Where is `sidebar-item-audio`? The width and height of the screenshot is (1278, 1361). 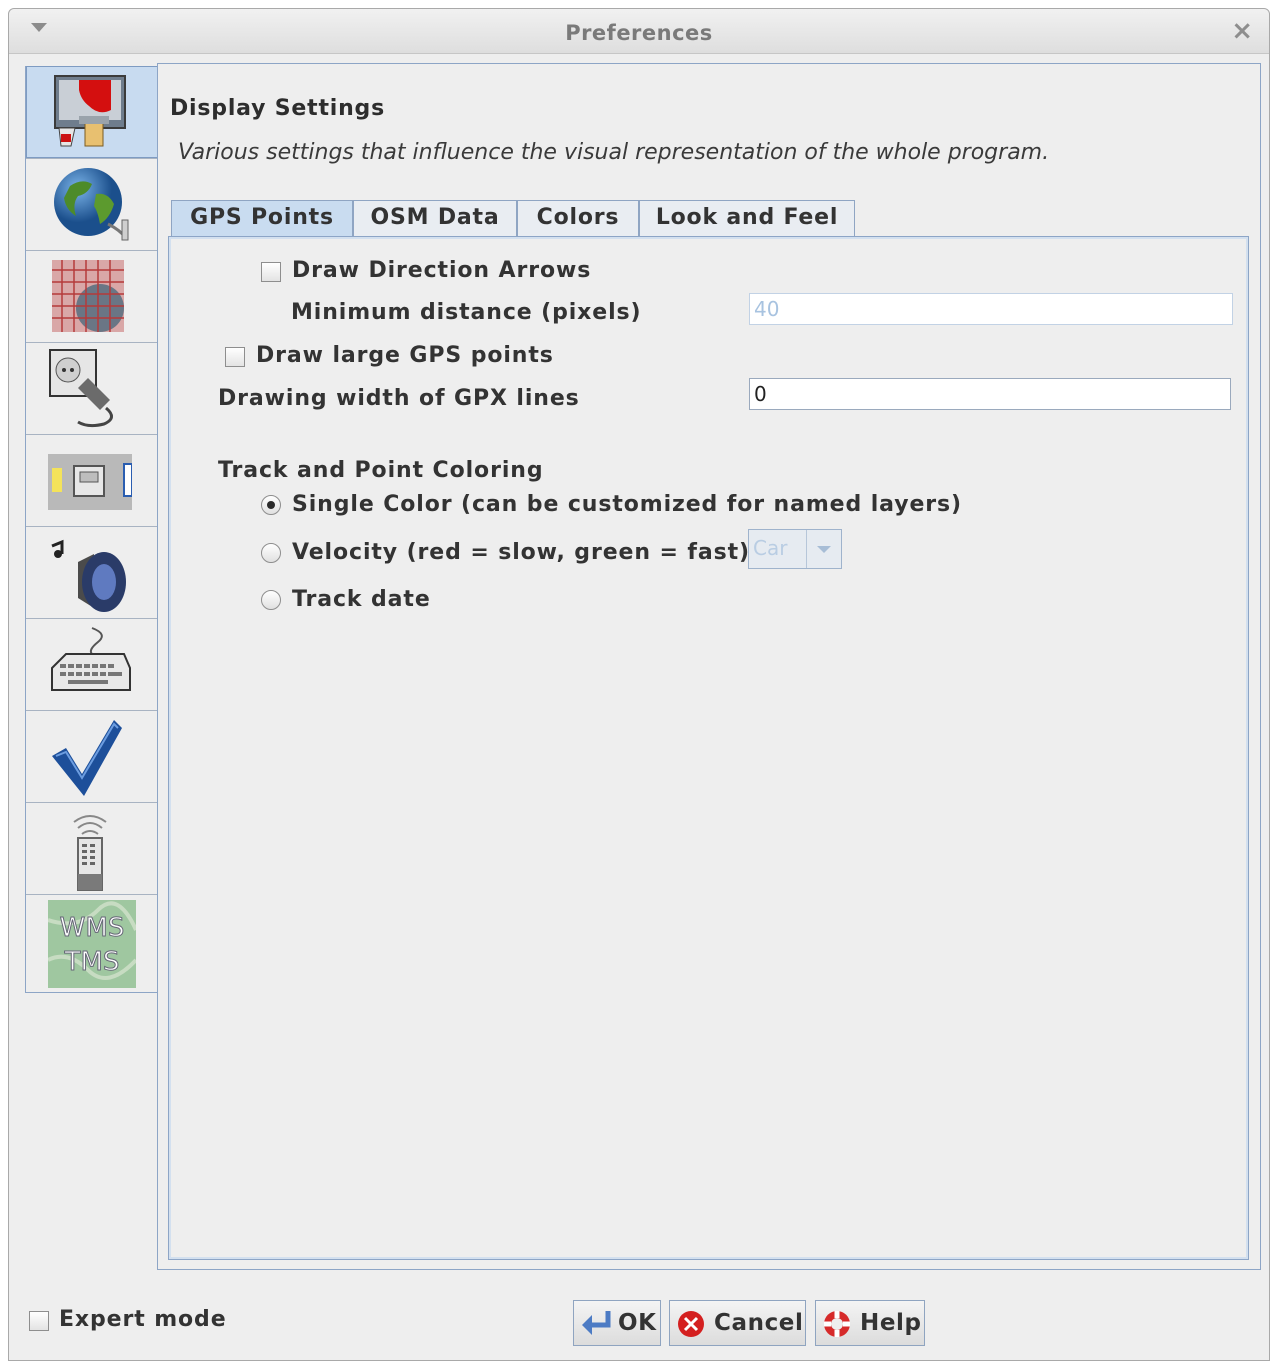 sidebar-item-audio is located at coordinates (92, 572).